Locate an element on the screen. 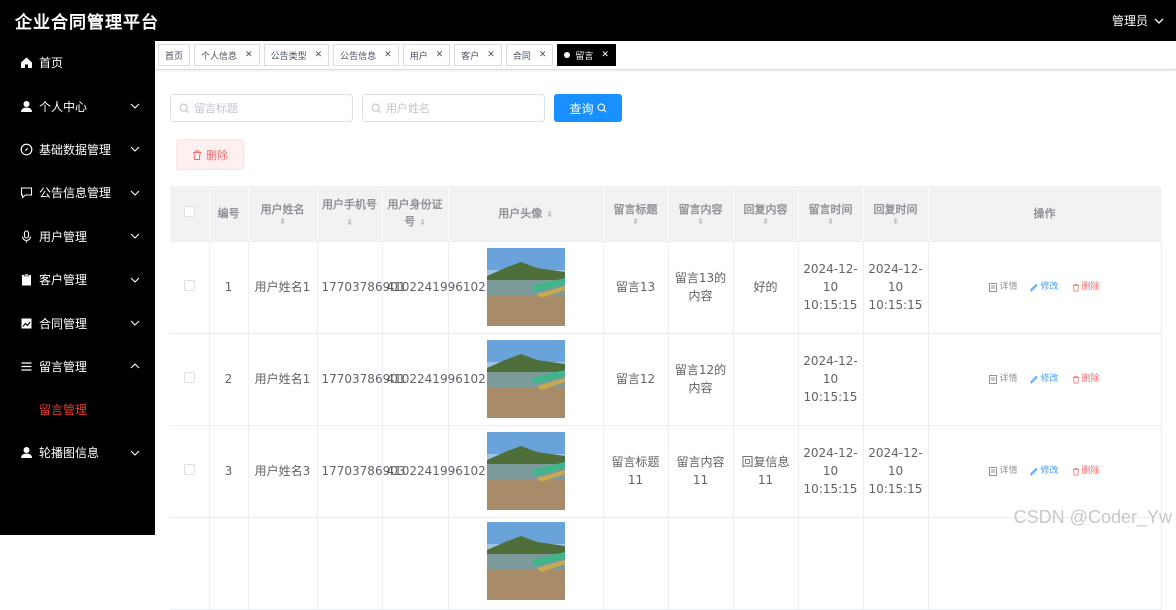 The image size is (1176, 610). column-header: 回复时间 ⬍ is located at coordinates (896, 214).